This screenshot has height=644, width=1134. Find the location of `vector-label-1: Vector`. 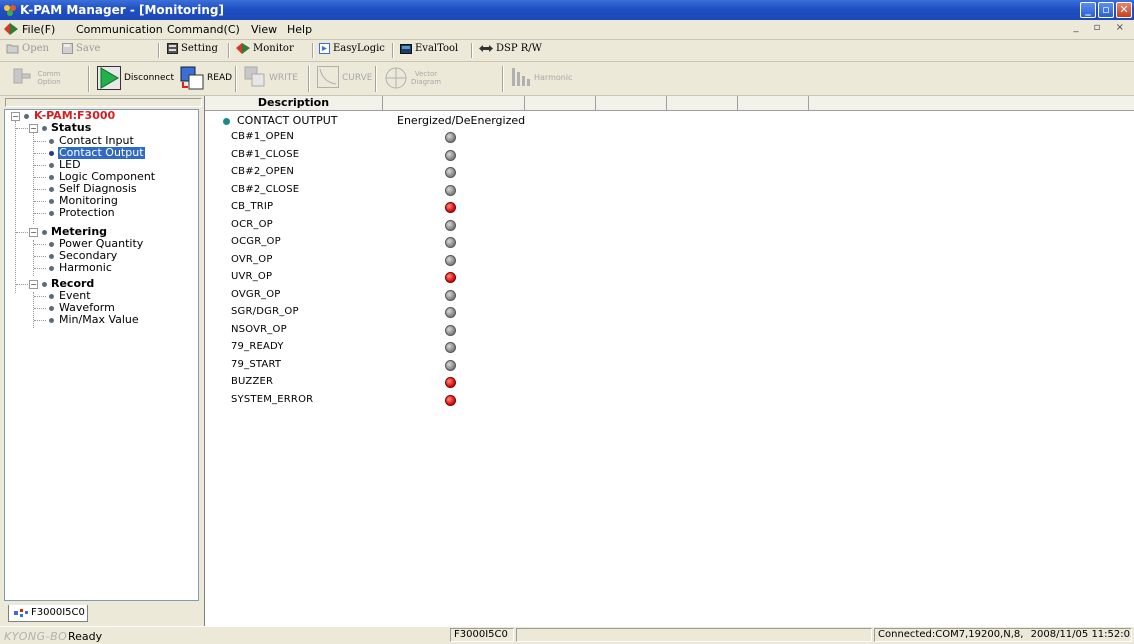

vector-label-1: Vector is located at coordinates (426, 74).